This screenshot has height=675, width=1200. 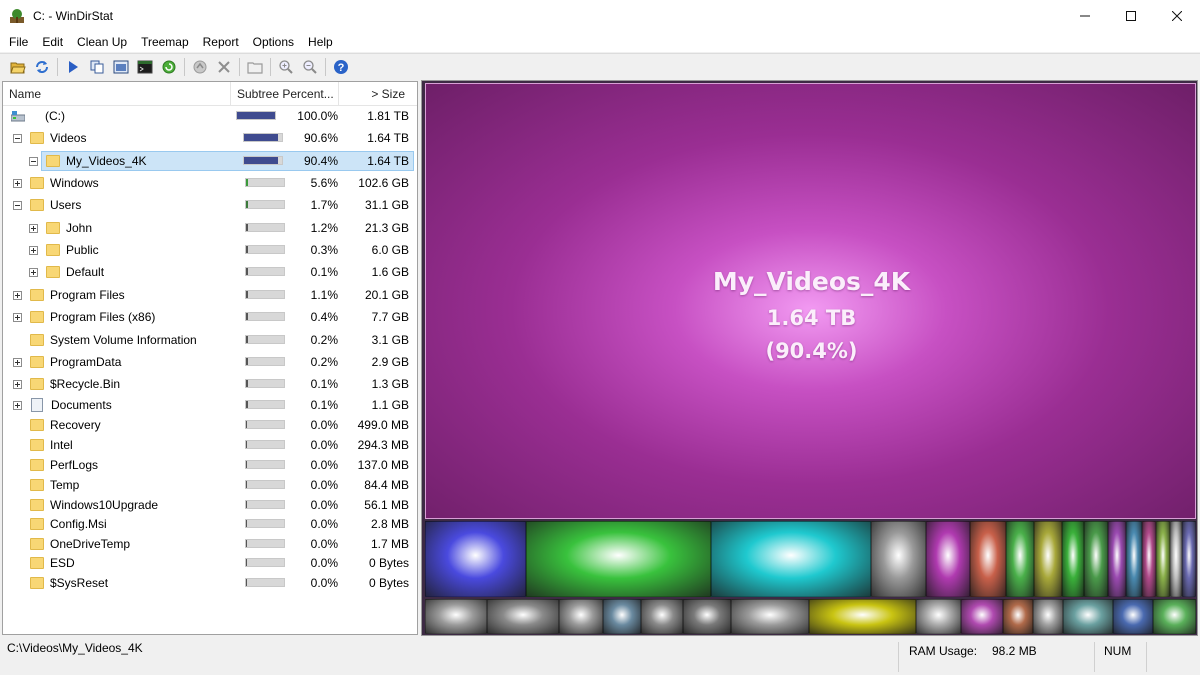 What do you see at coordinates (210, 340) in the screenshot?
I see `tree-row: System Volume Information 0.2% 3.1 GB` at bounding box center [210, 340].